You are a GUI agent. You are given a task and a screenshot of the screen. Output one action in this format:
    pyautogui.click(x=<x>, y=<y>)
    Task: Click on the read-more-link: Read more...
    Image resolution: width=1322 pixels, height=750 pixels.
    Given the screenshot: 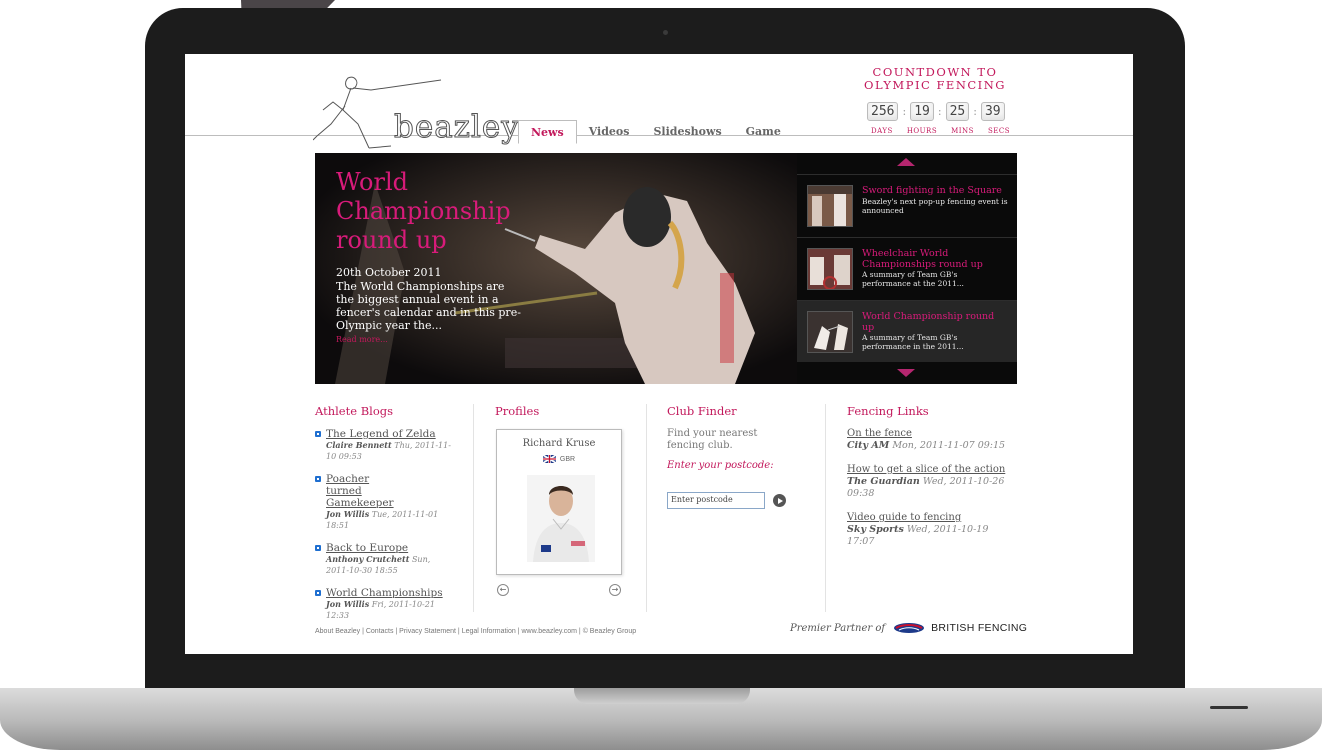 What is the action you would take?
    pyautogui.click(x=362, y=339)
    